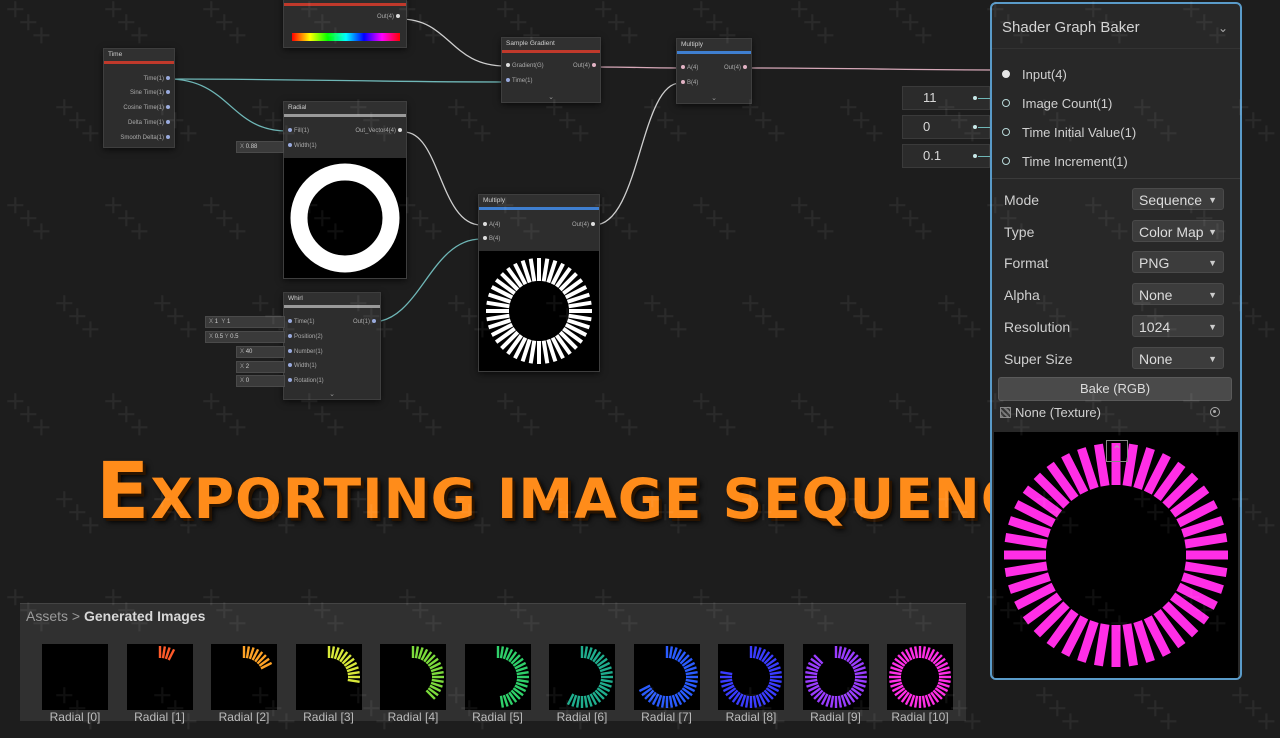 The height and width of the screenshot is (738, 1280). Describe the element at coordinates (751, 717) in the screenshot. I see `asset-name: Radial [8]` at that location.